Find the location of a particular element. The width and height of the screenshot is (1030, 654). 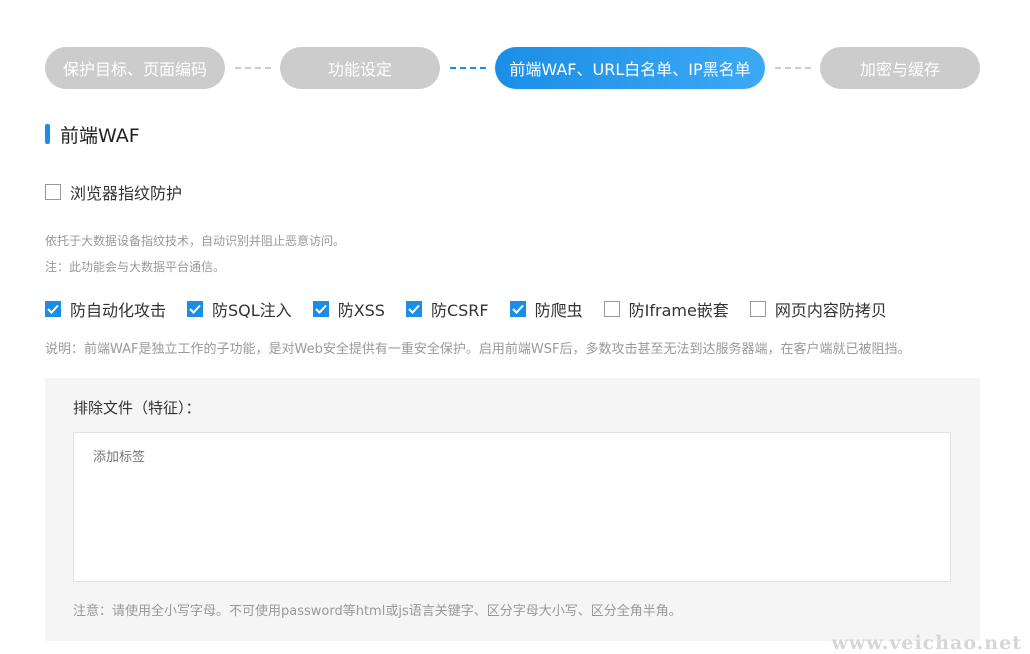

step-function-settings: 功能设定 is located at coordinates (360, 68).